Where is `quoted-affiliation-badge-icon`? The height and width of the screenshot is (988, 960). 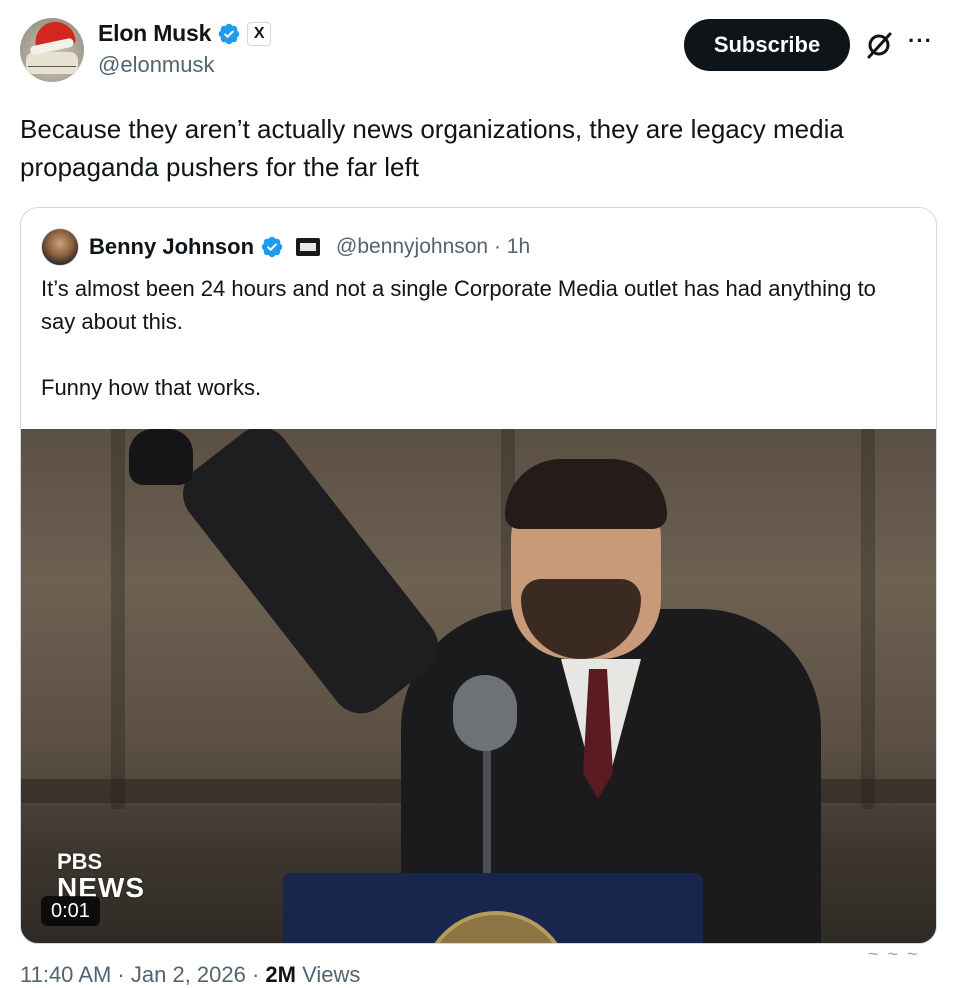
quoted-affiliation-badge-icon is located at coordinates (308, 247).